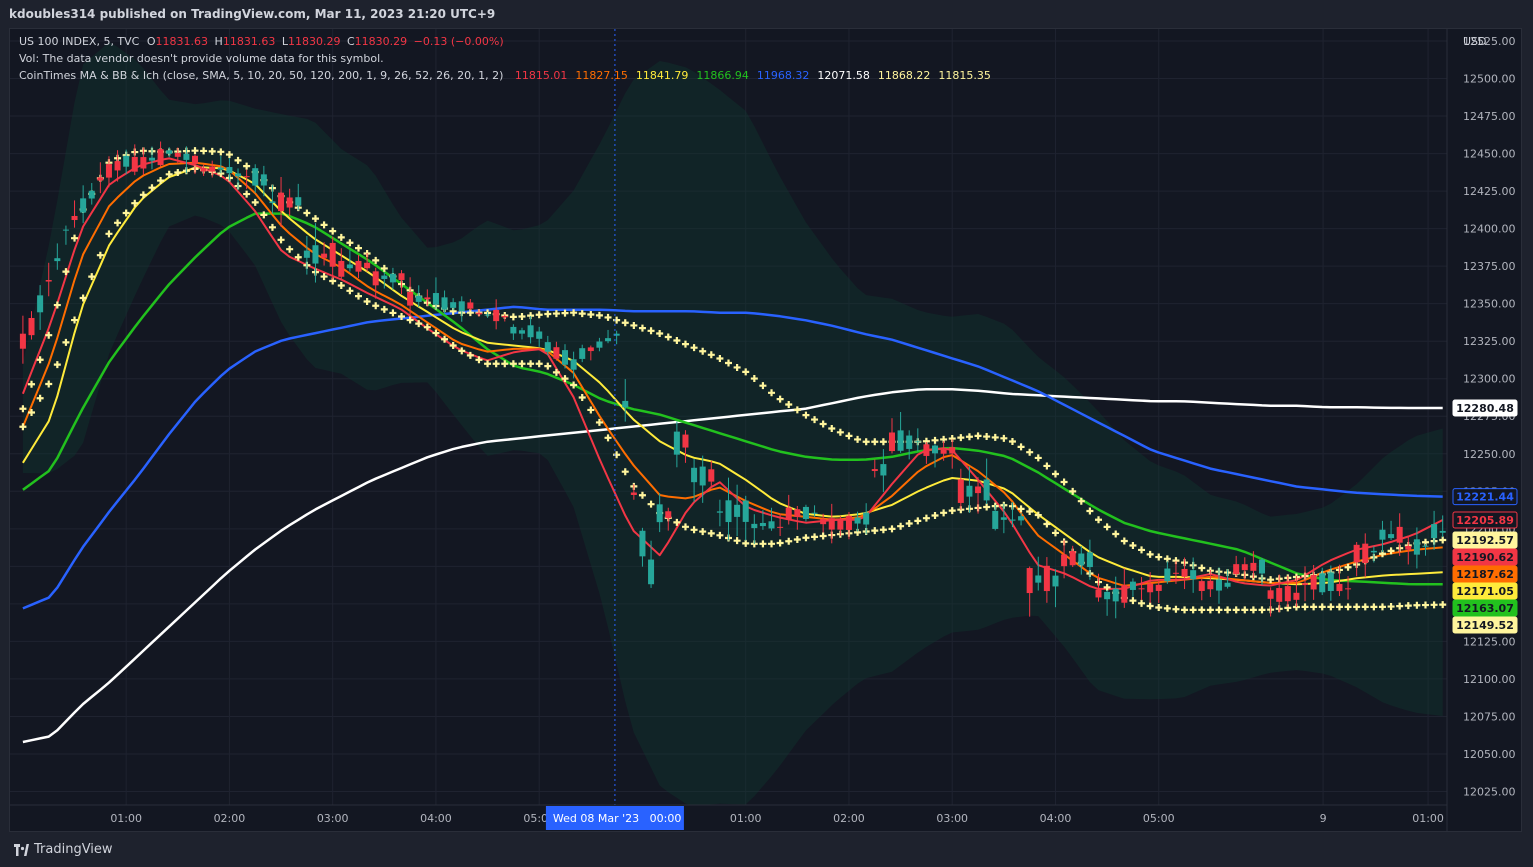 The width and height of the screenshot is (1533, 867). I want to click on ohlc-change-value: −0.13 (−0.00%), so click(458, 41).